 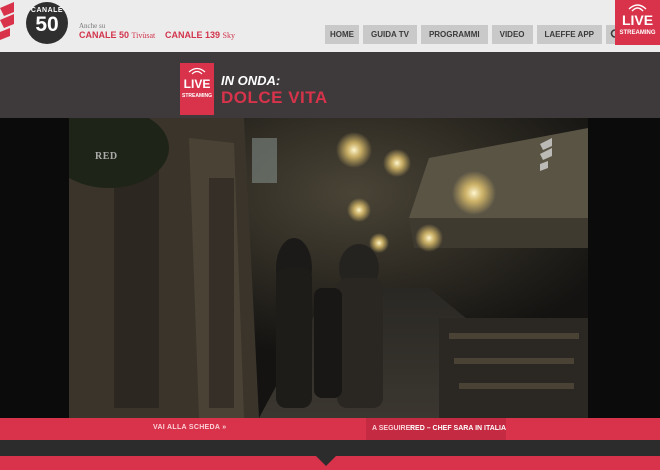 I want to click on live-wave-icon, so click(x=197, y=71).